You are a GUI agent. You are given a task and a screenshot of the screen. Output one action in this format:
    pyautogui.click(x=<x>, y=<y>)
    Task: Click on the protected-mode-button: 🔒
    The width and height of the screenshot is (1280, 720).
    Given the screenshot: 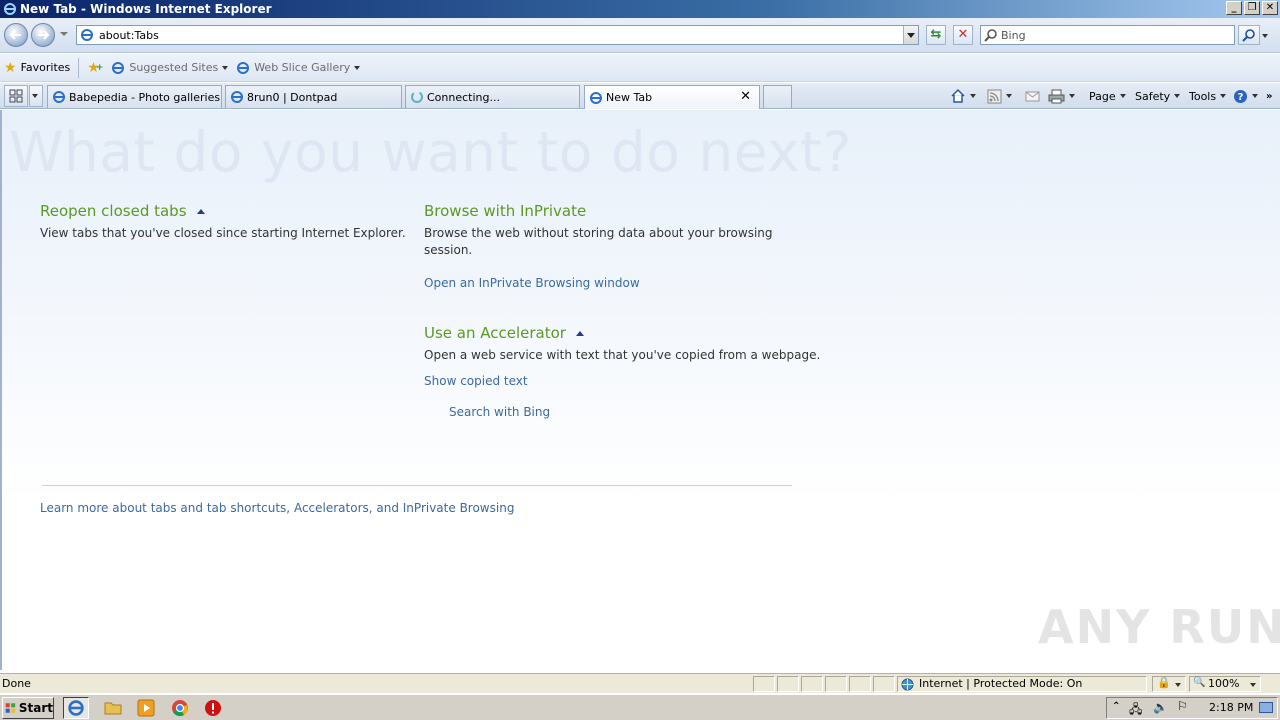 What is the action you would take?
    pyautogui.click(x=1169, y=684)
    